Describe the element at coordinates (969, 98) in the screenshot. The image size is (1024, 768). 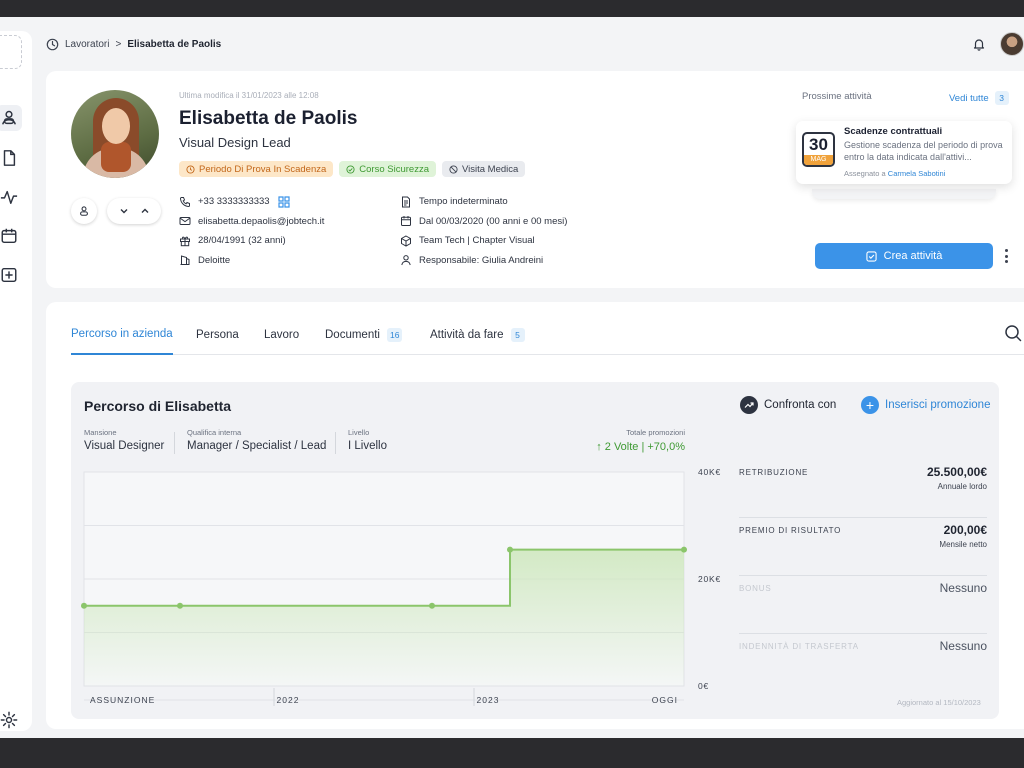
I see `see-all-label: Vedi tutte` at that location.